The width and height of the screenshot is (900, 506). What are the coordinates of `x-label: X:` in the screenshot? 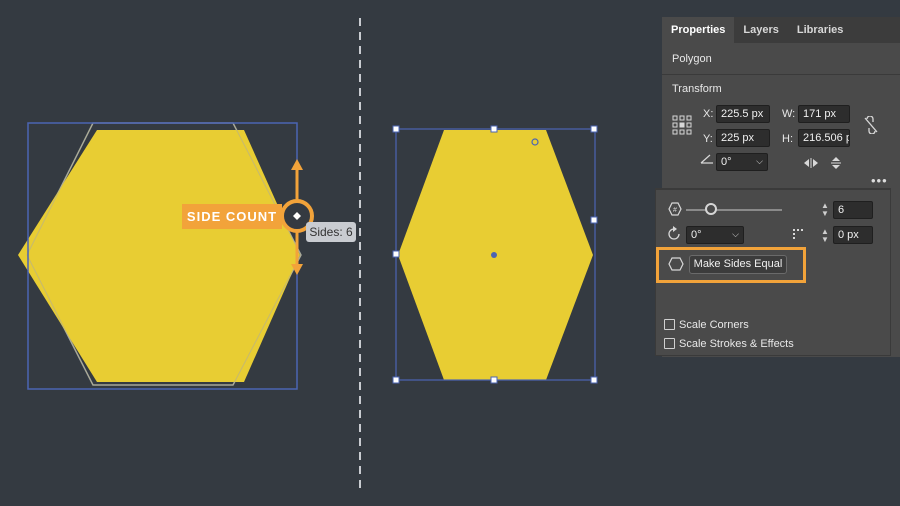 It's located at (708, 114).